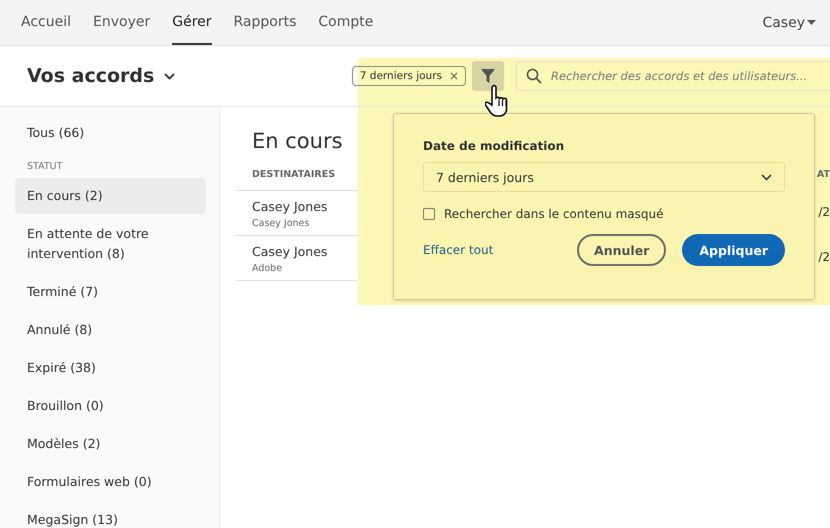 The width and height of the screenshot is (830, 528). I want to click on sidebar-item: En cours (2), so click(110, 196).